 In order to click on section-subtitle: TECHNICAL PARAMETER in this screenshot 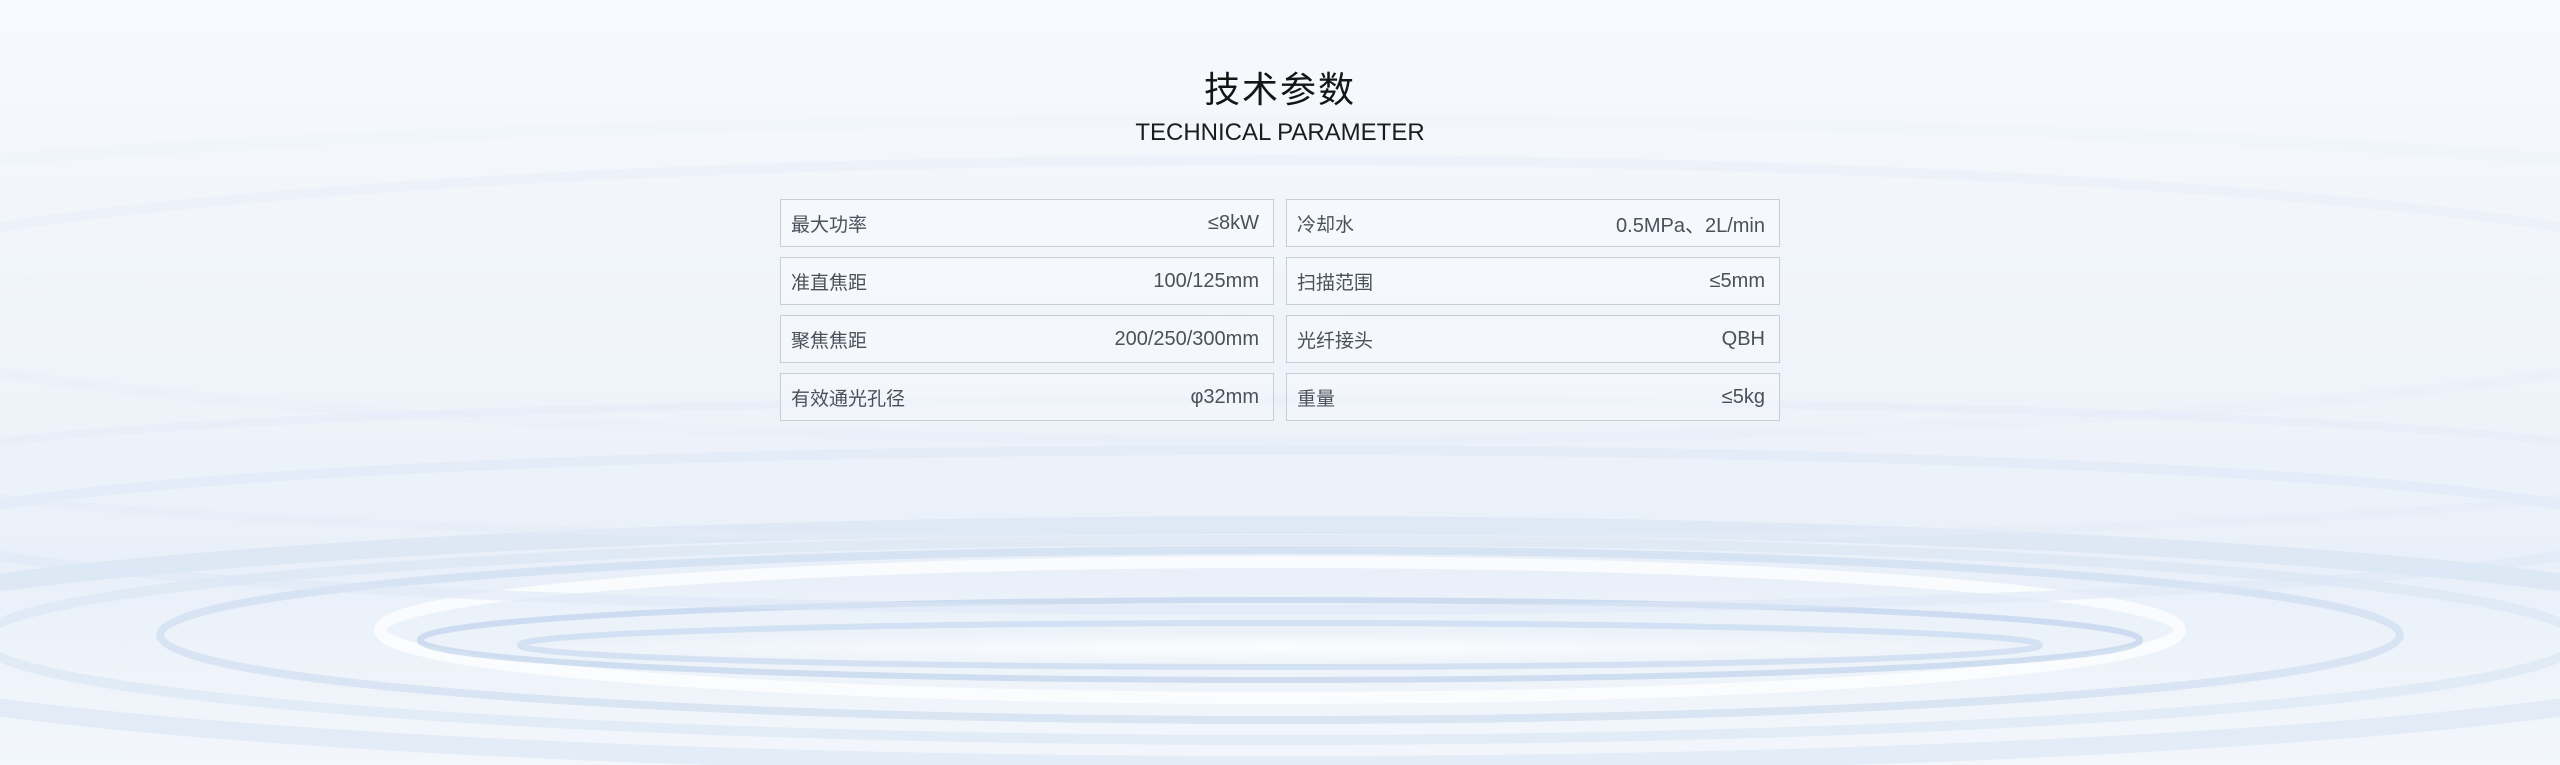, I will do `click(1280, 132)`.